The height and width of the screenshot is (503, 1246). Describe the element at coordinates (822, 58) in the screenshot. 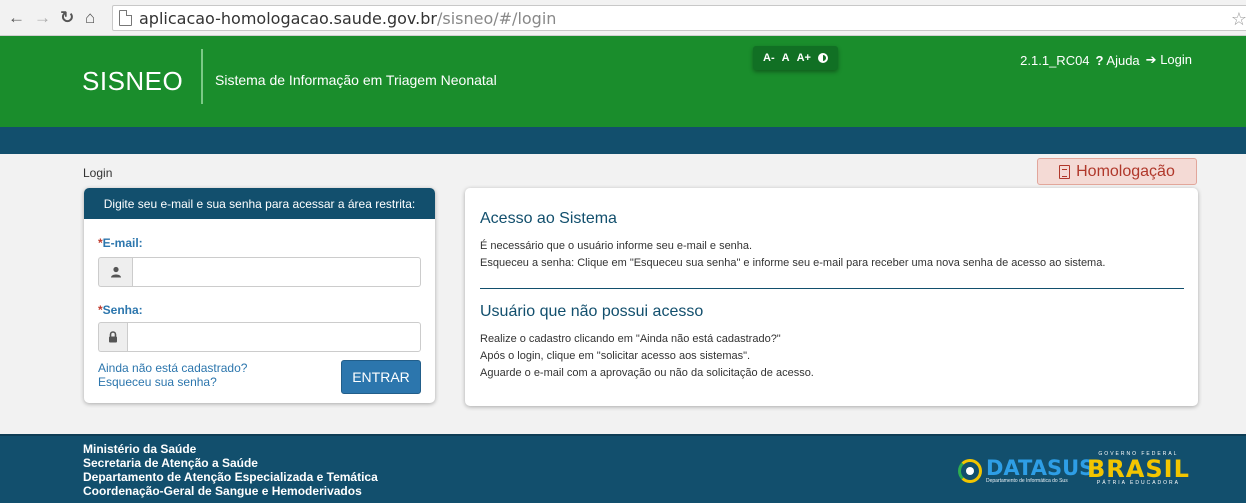

I see `contrast-icon` at that location.